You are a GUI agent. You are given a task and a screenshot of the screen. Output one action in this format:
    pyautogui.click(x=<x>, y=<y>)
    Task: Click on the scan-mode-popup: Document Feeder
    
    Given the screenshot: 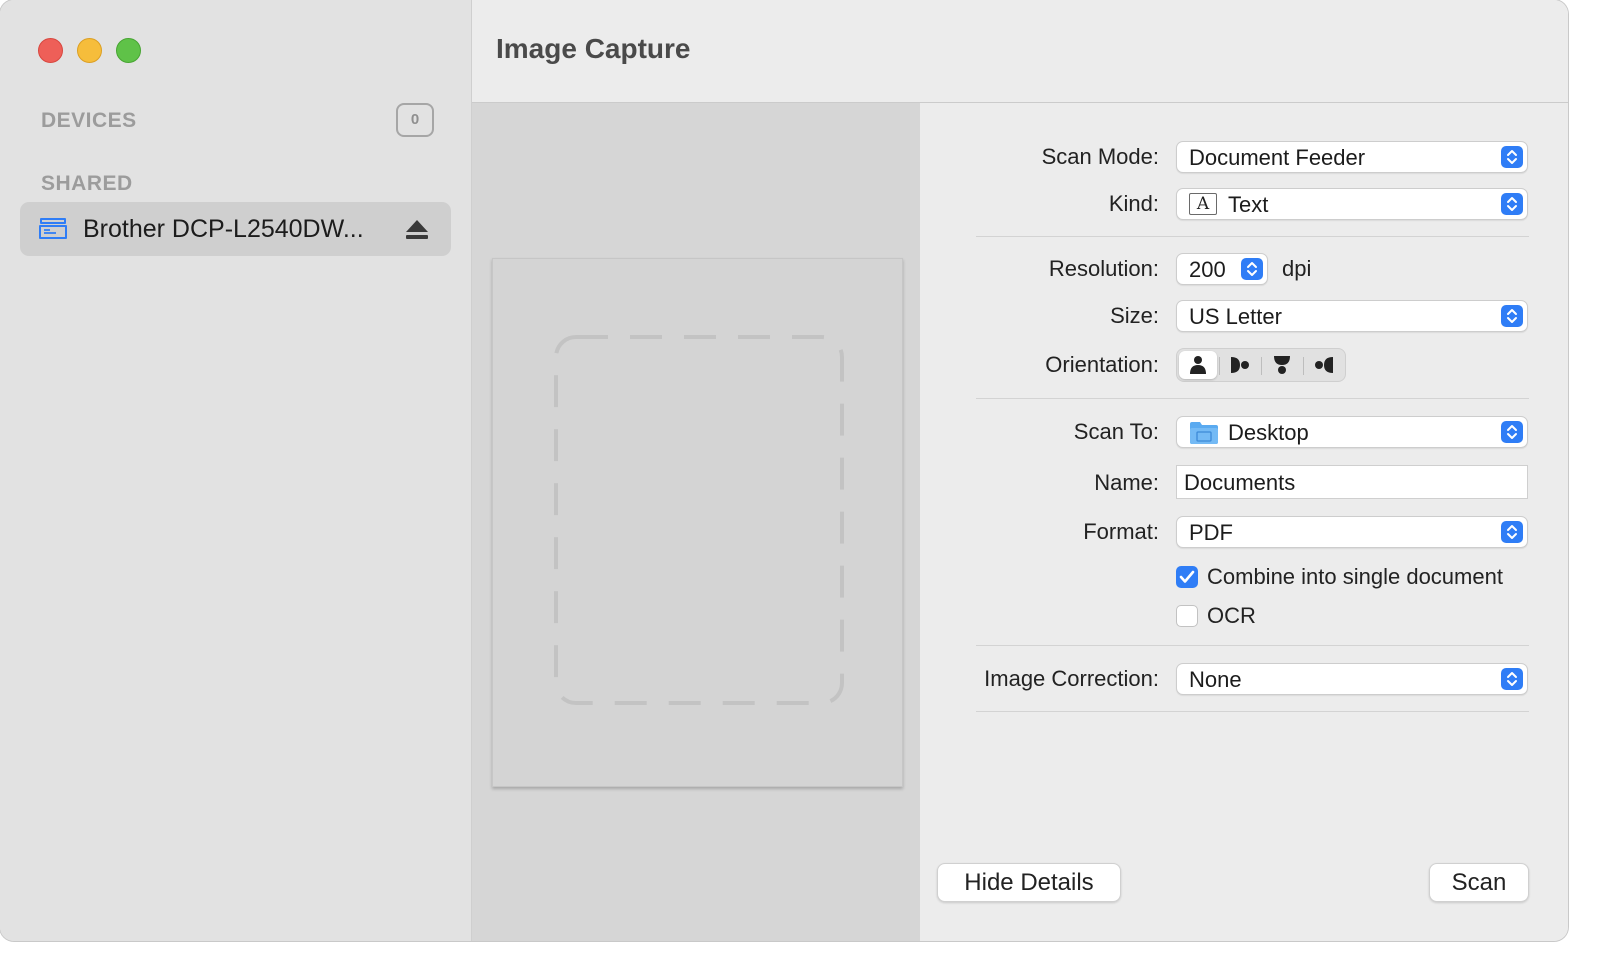 What is the action you would take?
    pyautogui.click(x=1352, y=157)
    